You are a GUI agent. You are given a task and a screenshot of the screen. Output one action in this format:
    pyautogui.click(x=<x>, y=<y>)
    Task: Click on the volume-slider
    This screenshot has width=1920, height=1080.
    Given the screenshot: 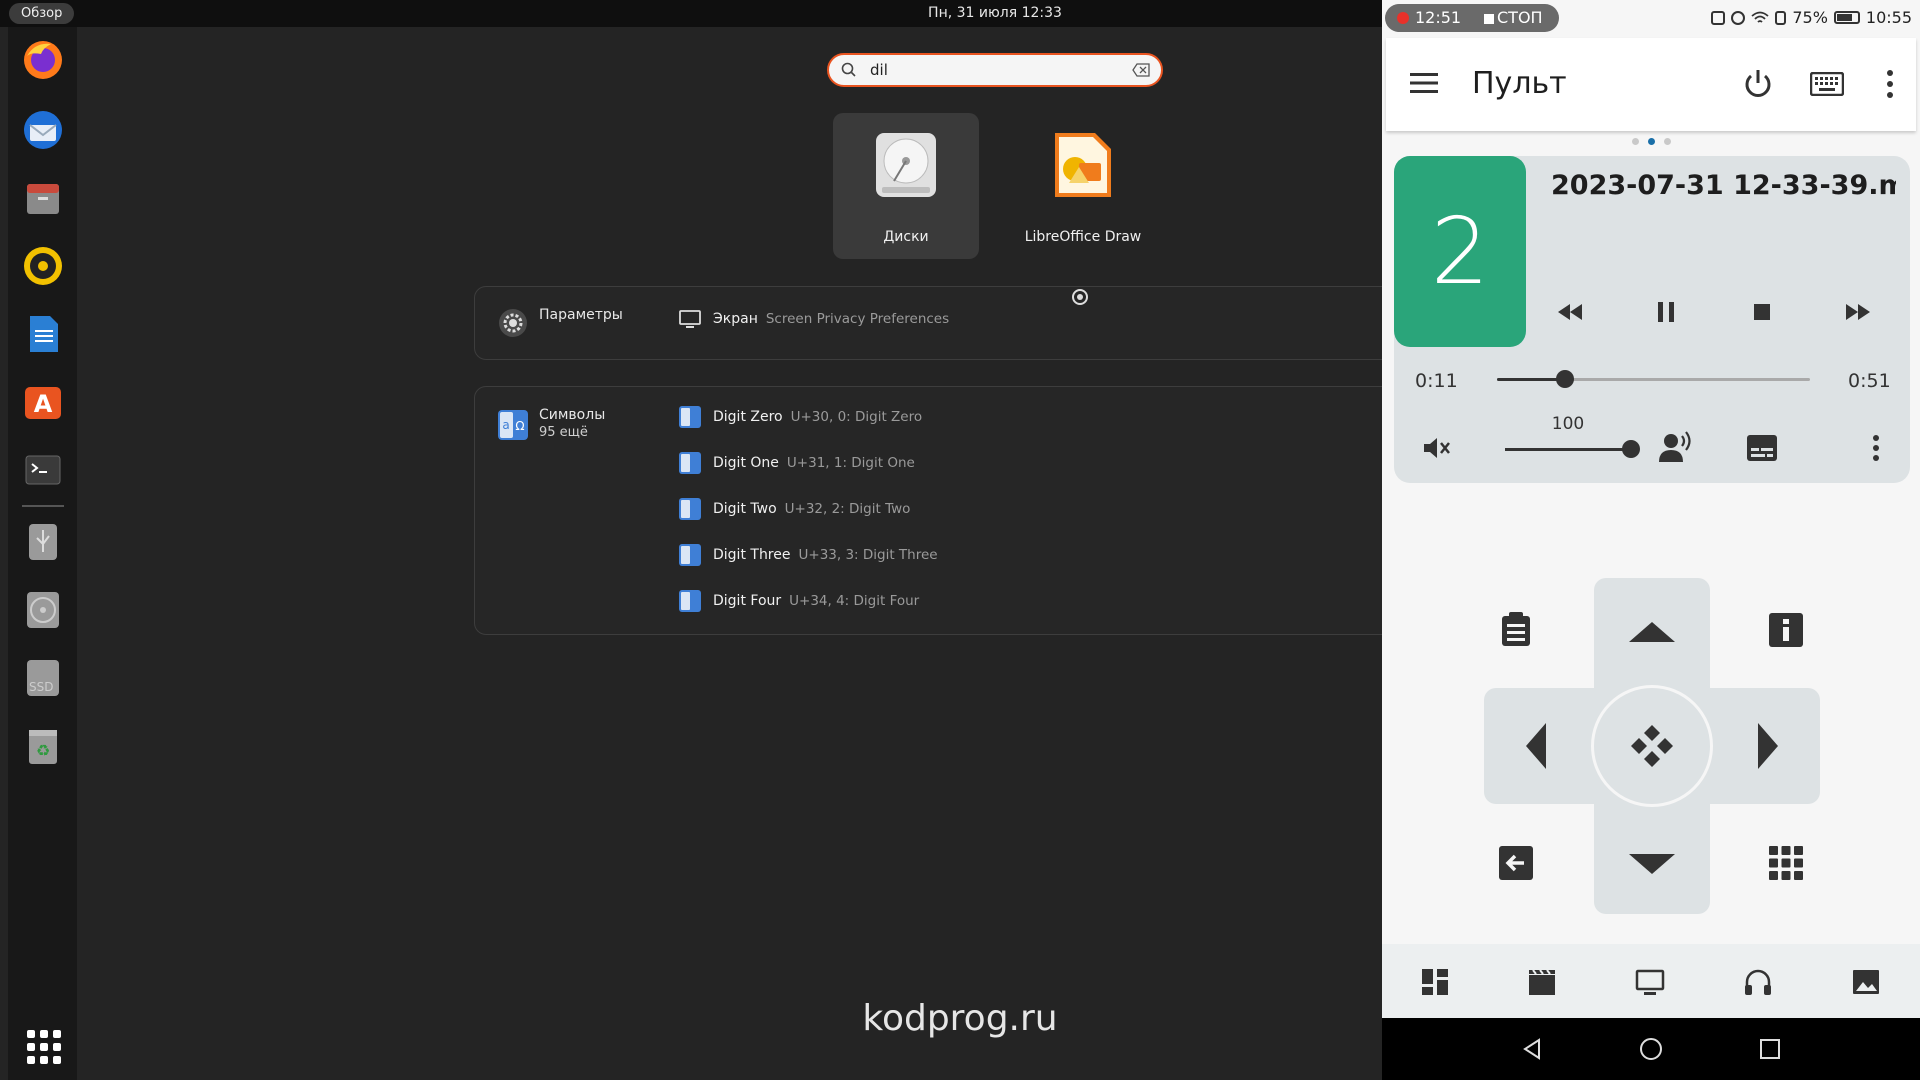 What is the action you would take?
    pyautogui.click(x=1572, y=449)
    